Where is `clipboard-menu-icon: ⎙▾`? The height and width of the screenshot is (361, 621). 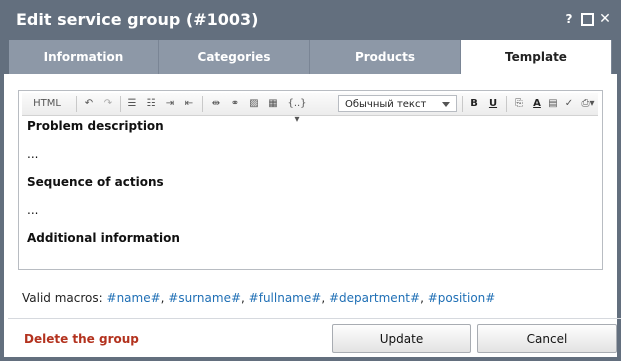
clipboard-menu-icon: ⎙▾ is located at coordinates (588, 104).